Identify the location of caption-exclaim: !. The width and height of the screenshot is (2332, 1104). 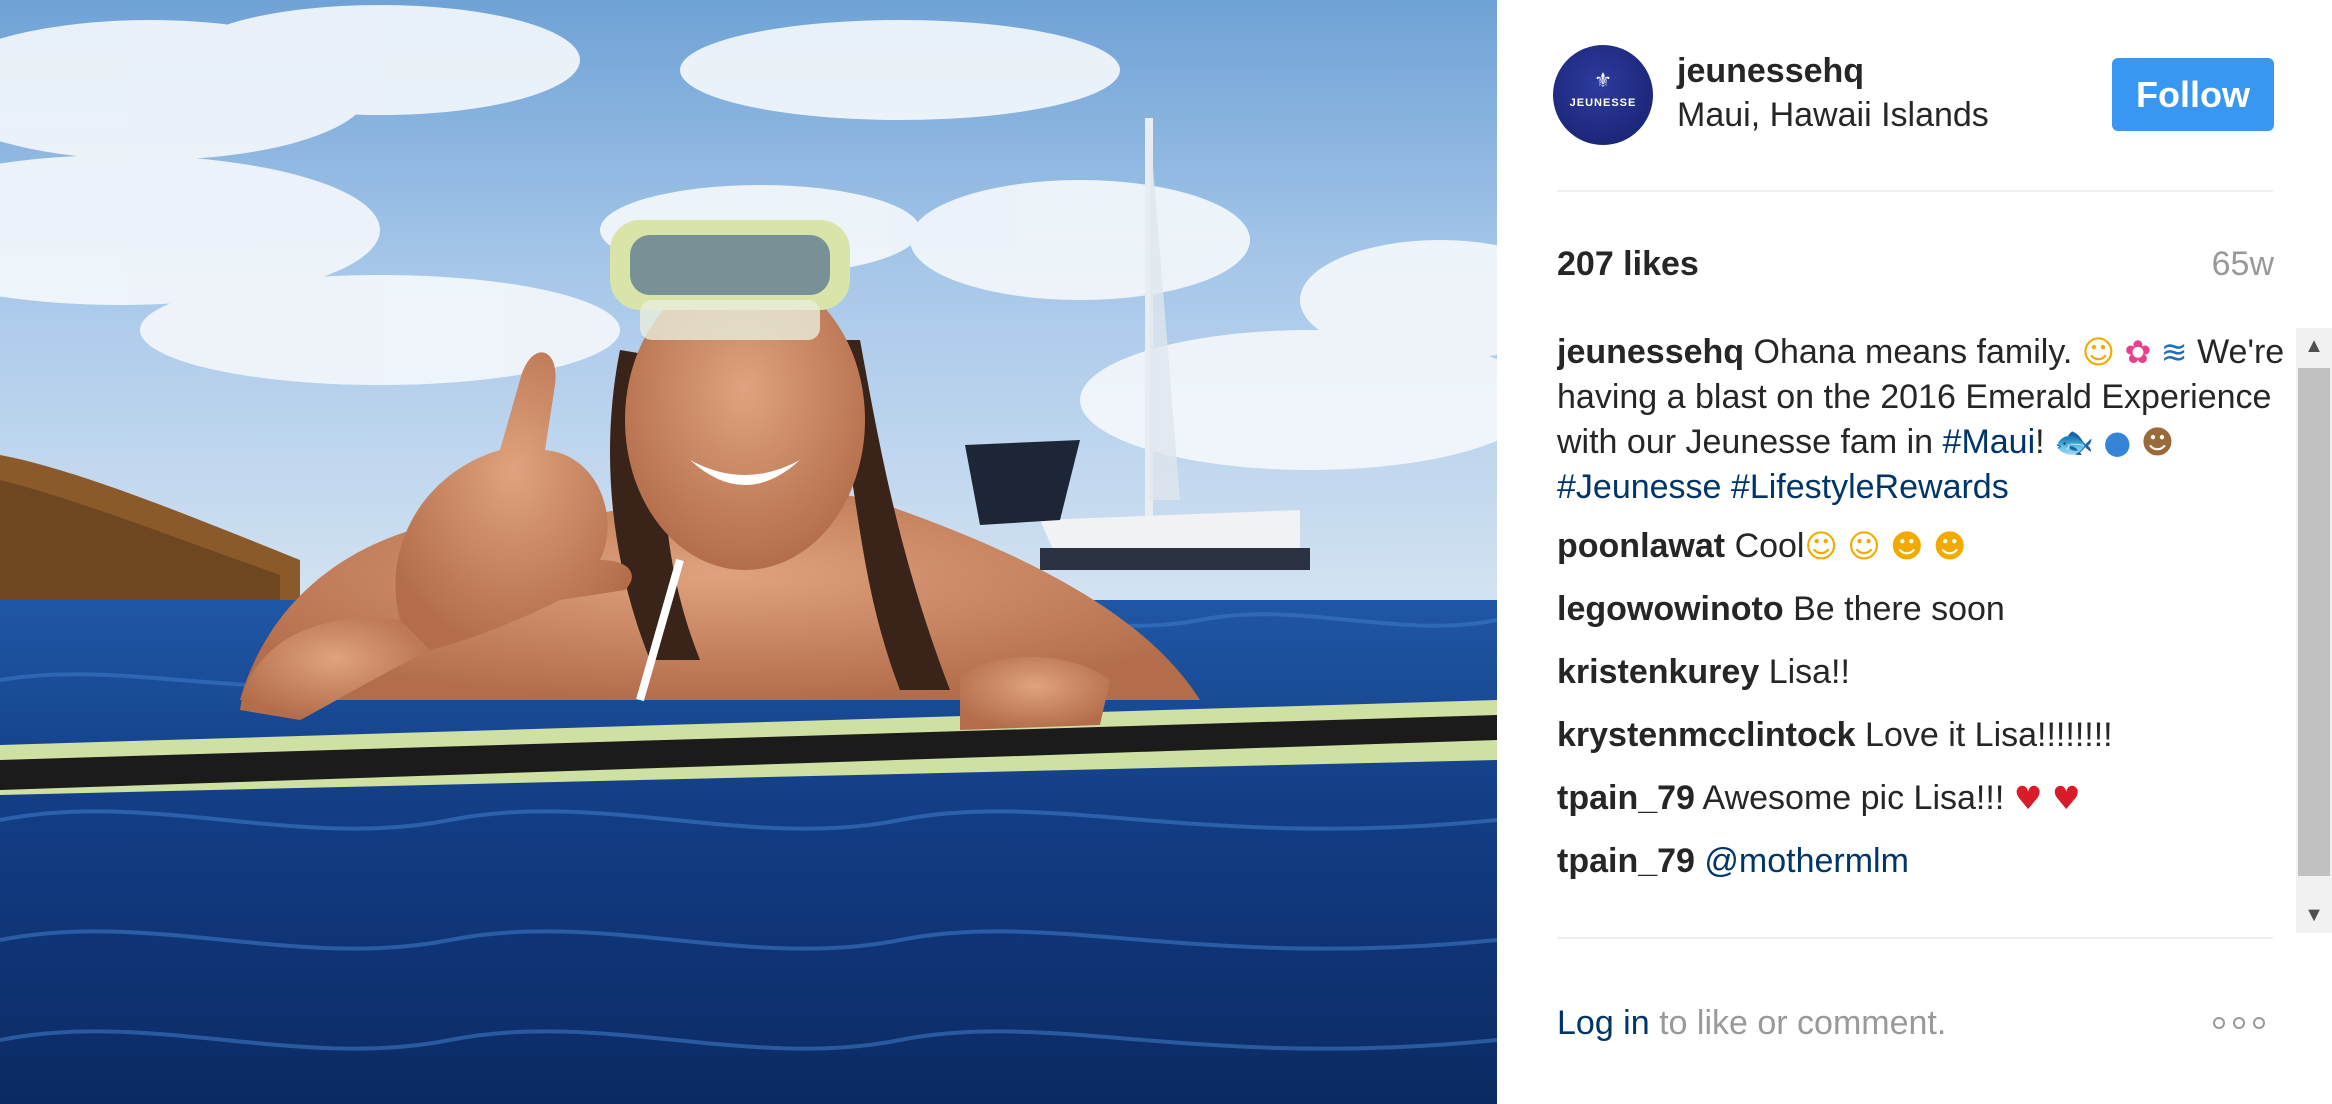
(2040, 442).